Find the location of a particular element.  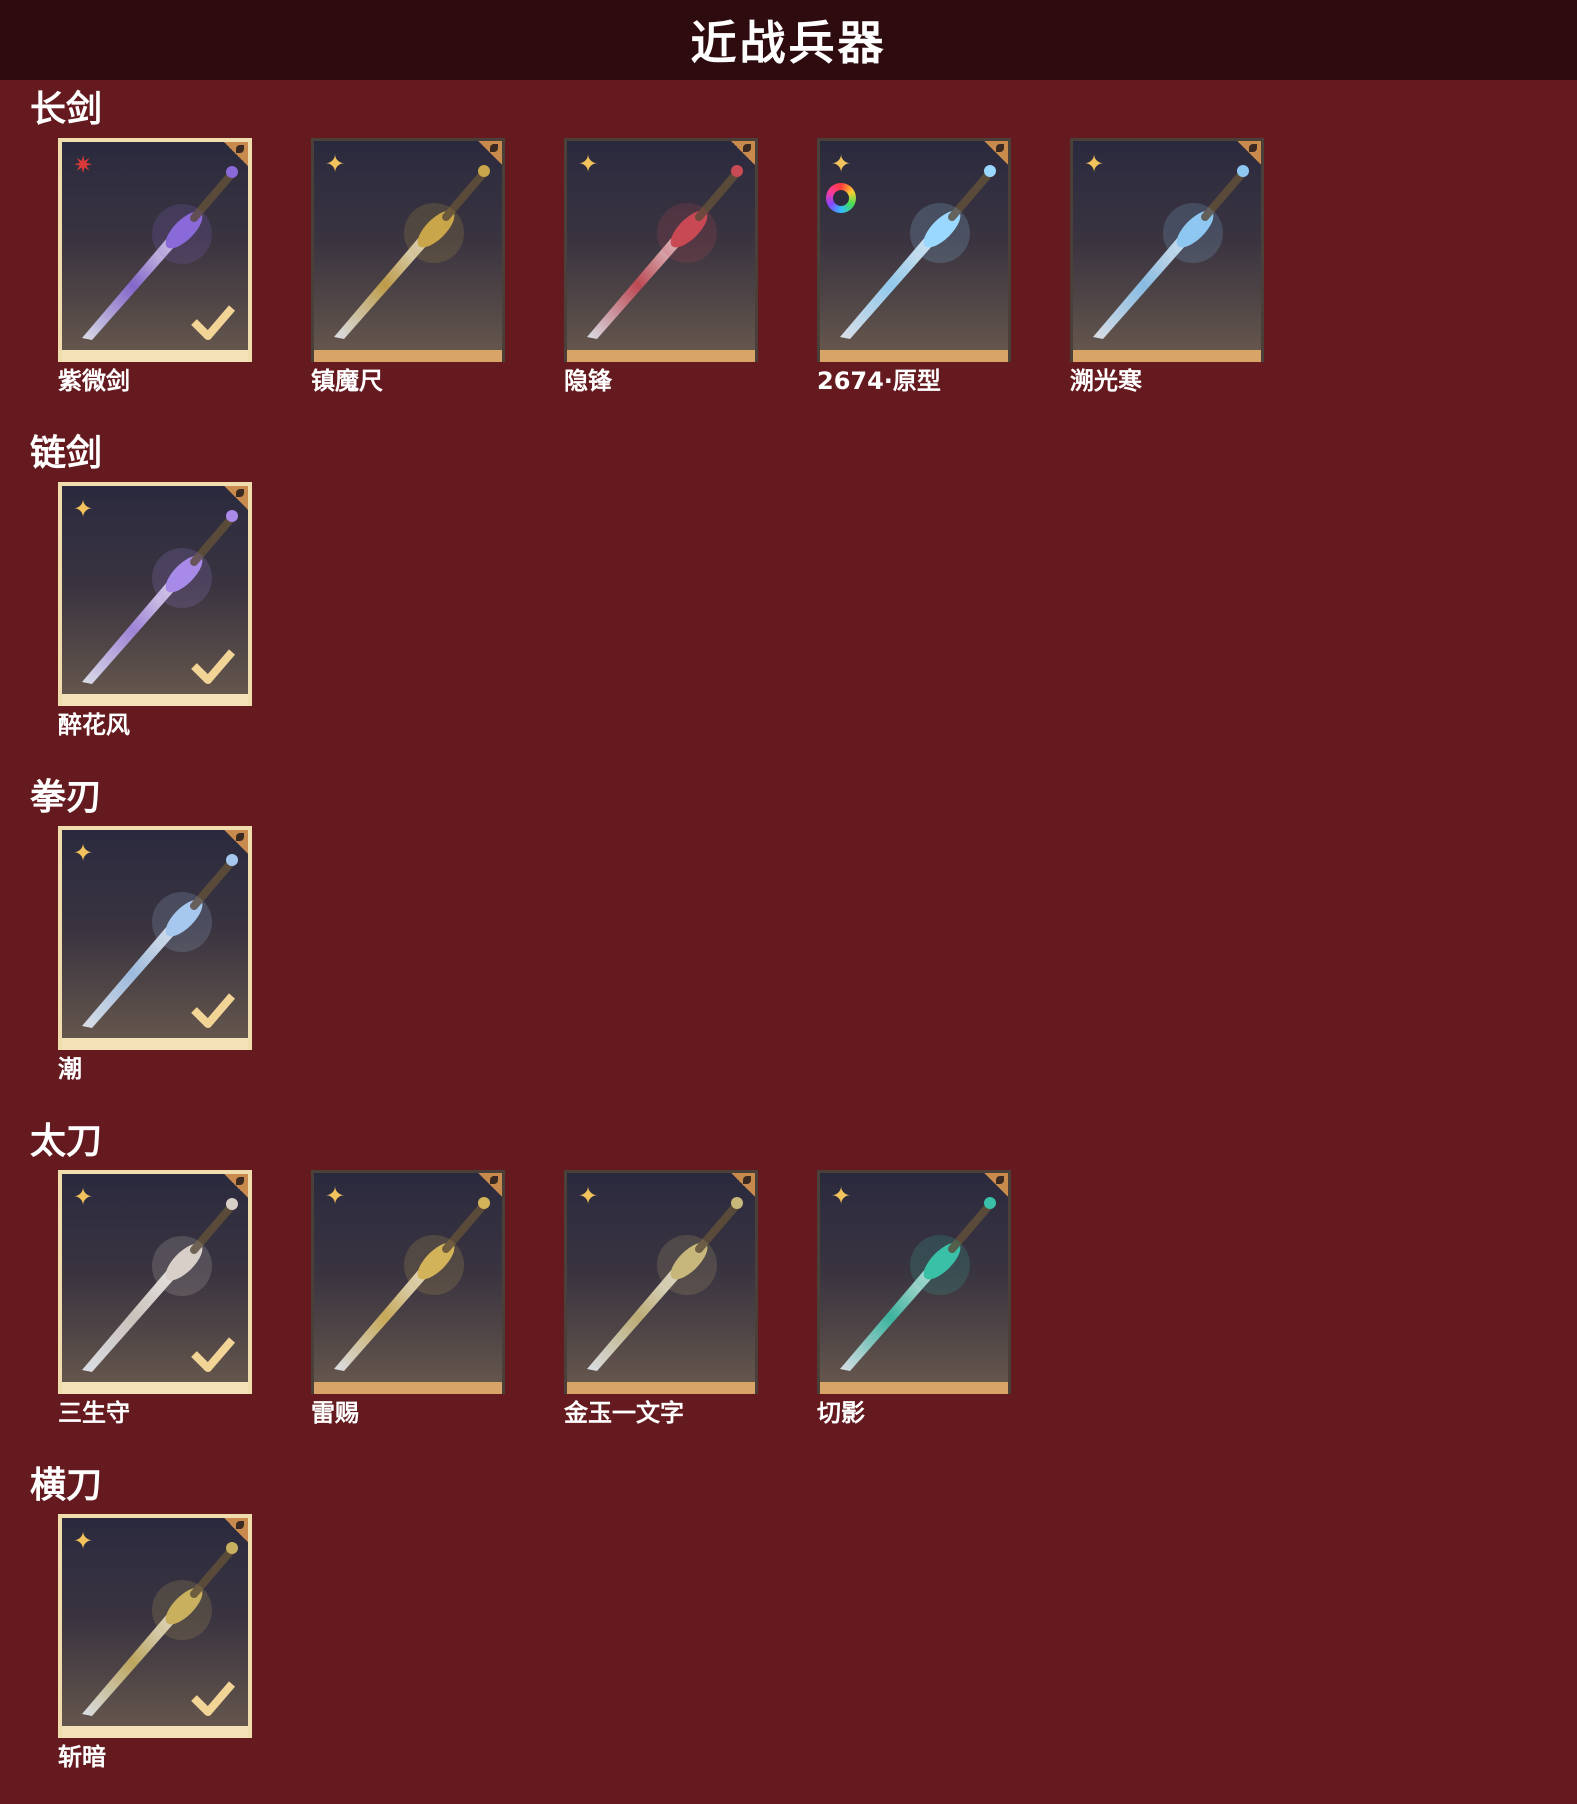

weapon-item: ✦ 镇魔尺 is located at coordinates (408, 267).